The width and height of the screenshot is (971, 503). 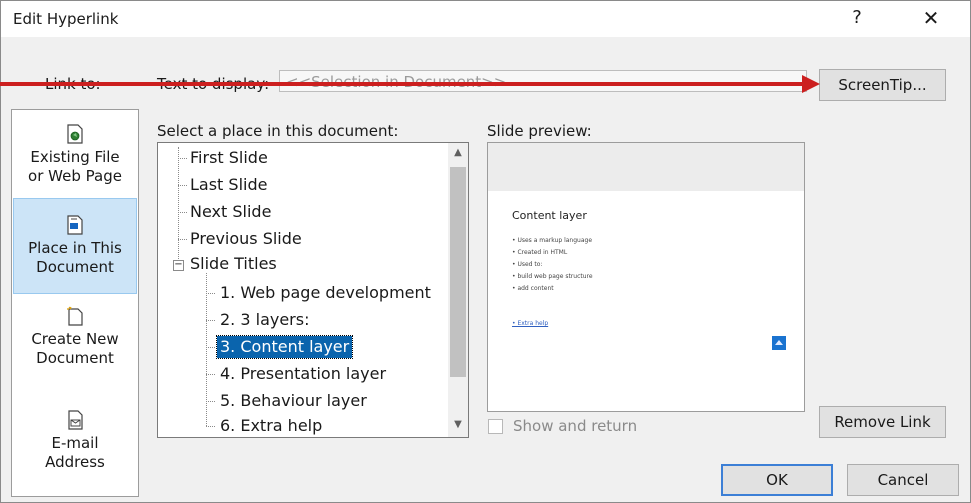 What do you see at coordinates (931, 18) in the screenshot?
I see `close-button: ✕` at bounding box center [931, 18].